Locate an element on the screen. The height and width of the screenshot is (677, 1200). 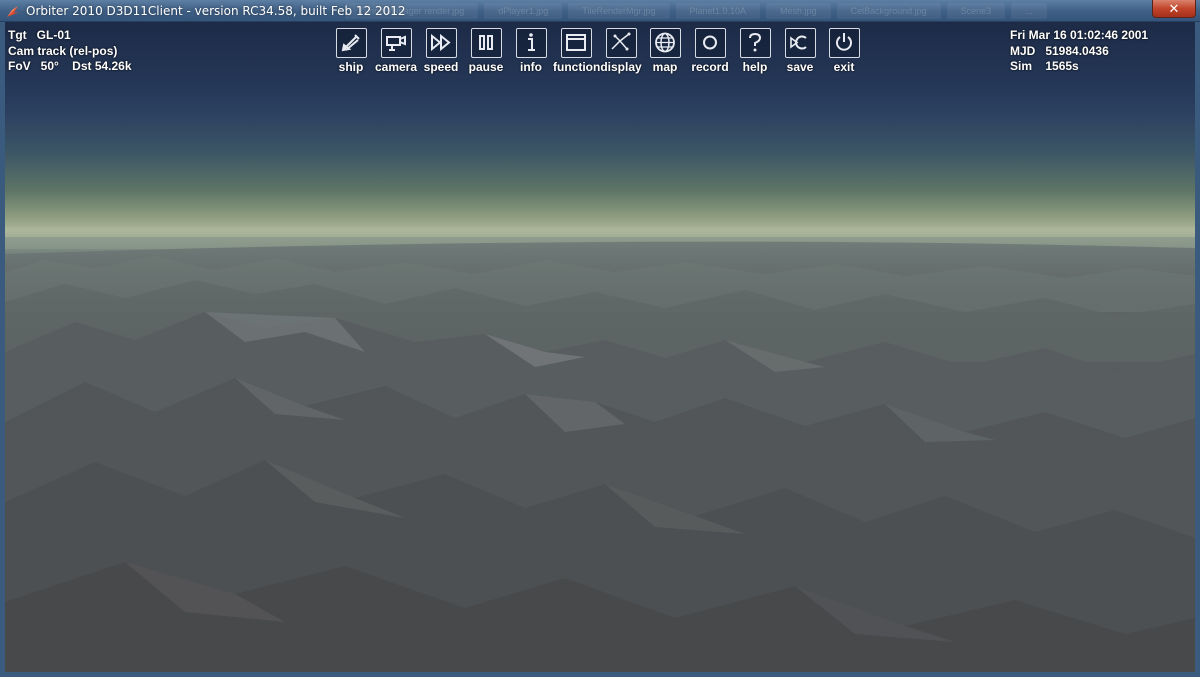
pause-button: pause is located at coordinates (486, 52).